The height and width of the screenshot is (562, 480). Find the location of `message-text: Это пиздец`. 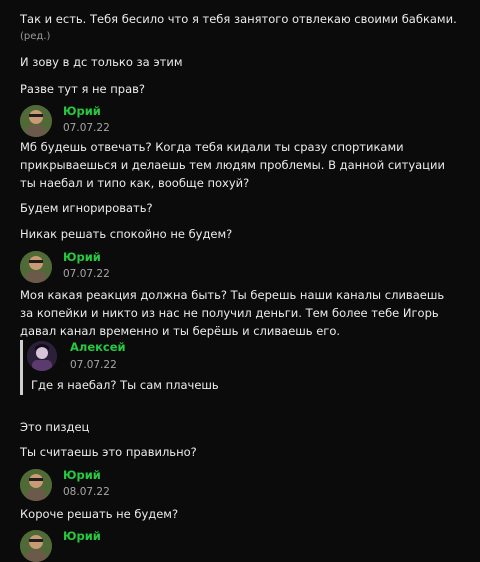

message-text: Это пиздец is located at coordinates (55, 427).